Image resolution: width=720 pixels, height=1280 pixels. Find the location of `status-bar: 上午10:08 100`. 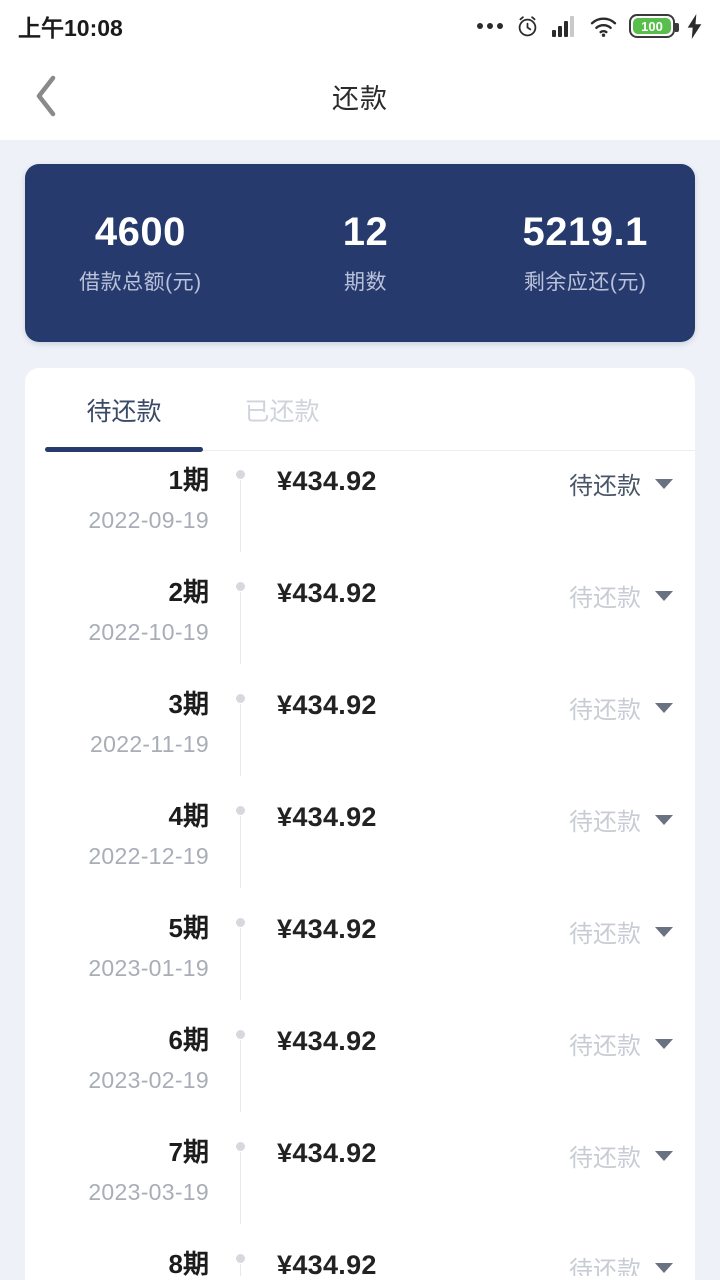

status-bar: 上午10:08 100 is located at coordinates (360, 26).